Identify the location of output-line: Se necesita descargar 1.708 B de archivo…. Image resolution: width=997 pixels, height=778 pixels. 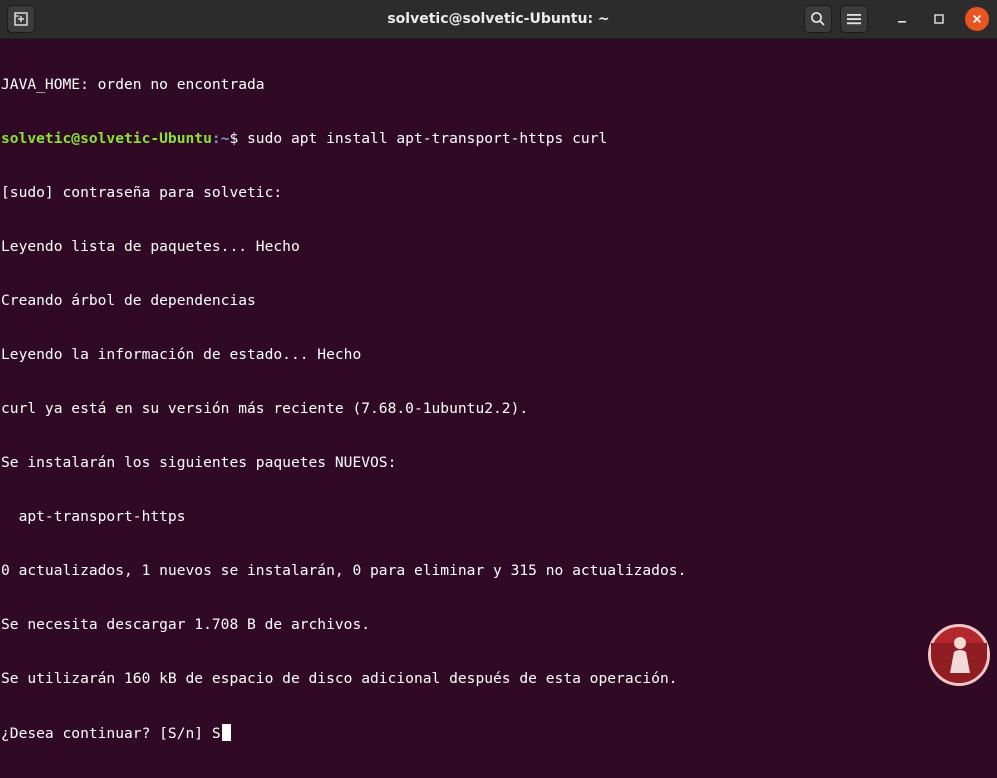
(186, 624).